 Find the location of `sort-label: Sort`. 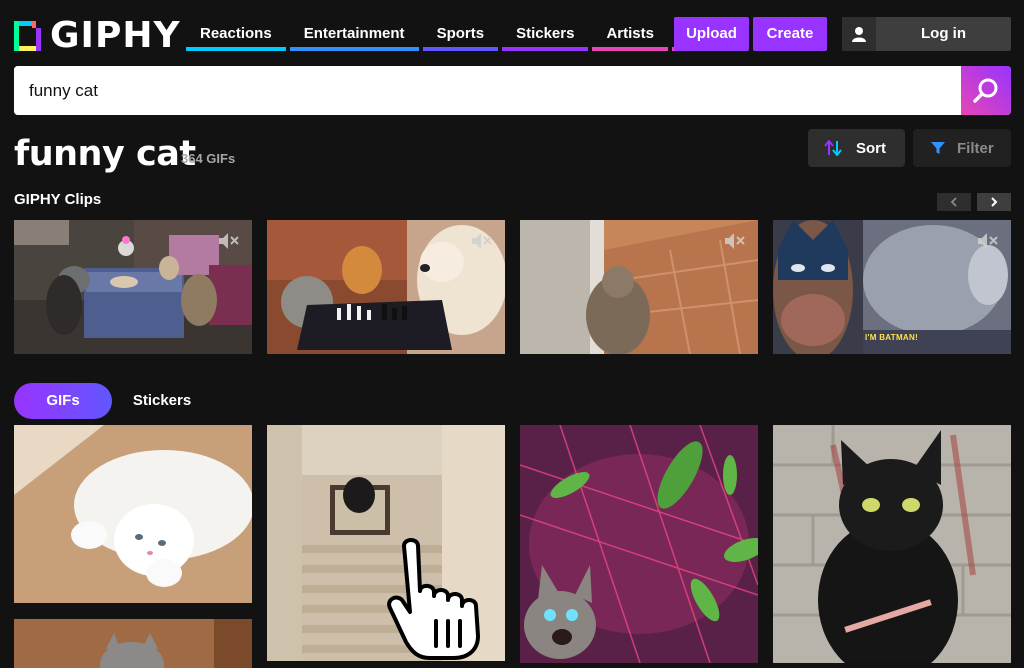

sort-label: Sort is located at coordinates (871, 148).